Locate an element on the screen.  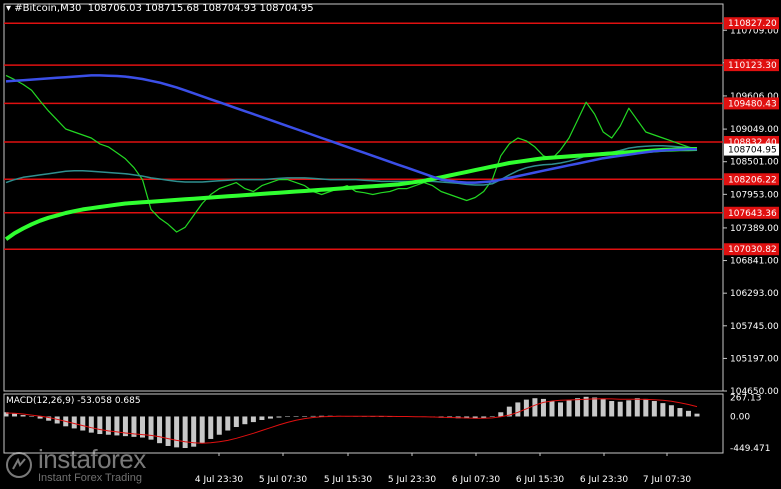
macd-header: MACD(12,26,9) -53.058 0.685 is located at coordinates (73, 401).